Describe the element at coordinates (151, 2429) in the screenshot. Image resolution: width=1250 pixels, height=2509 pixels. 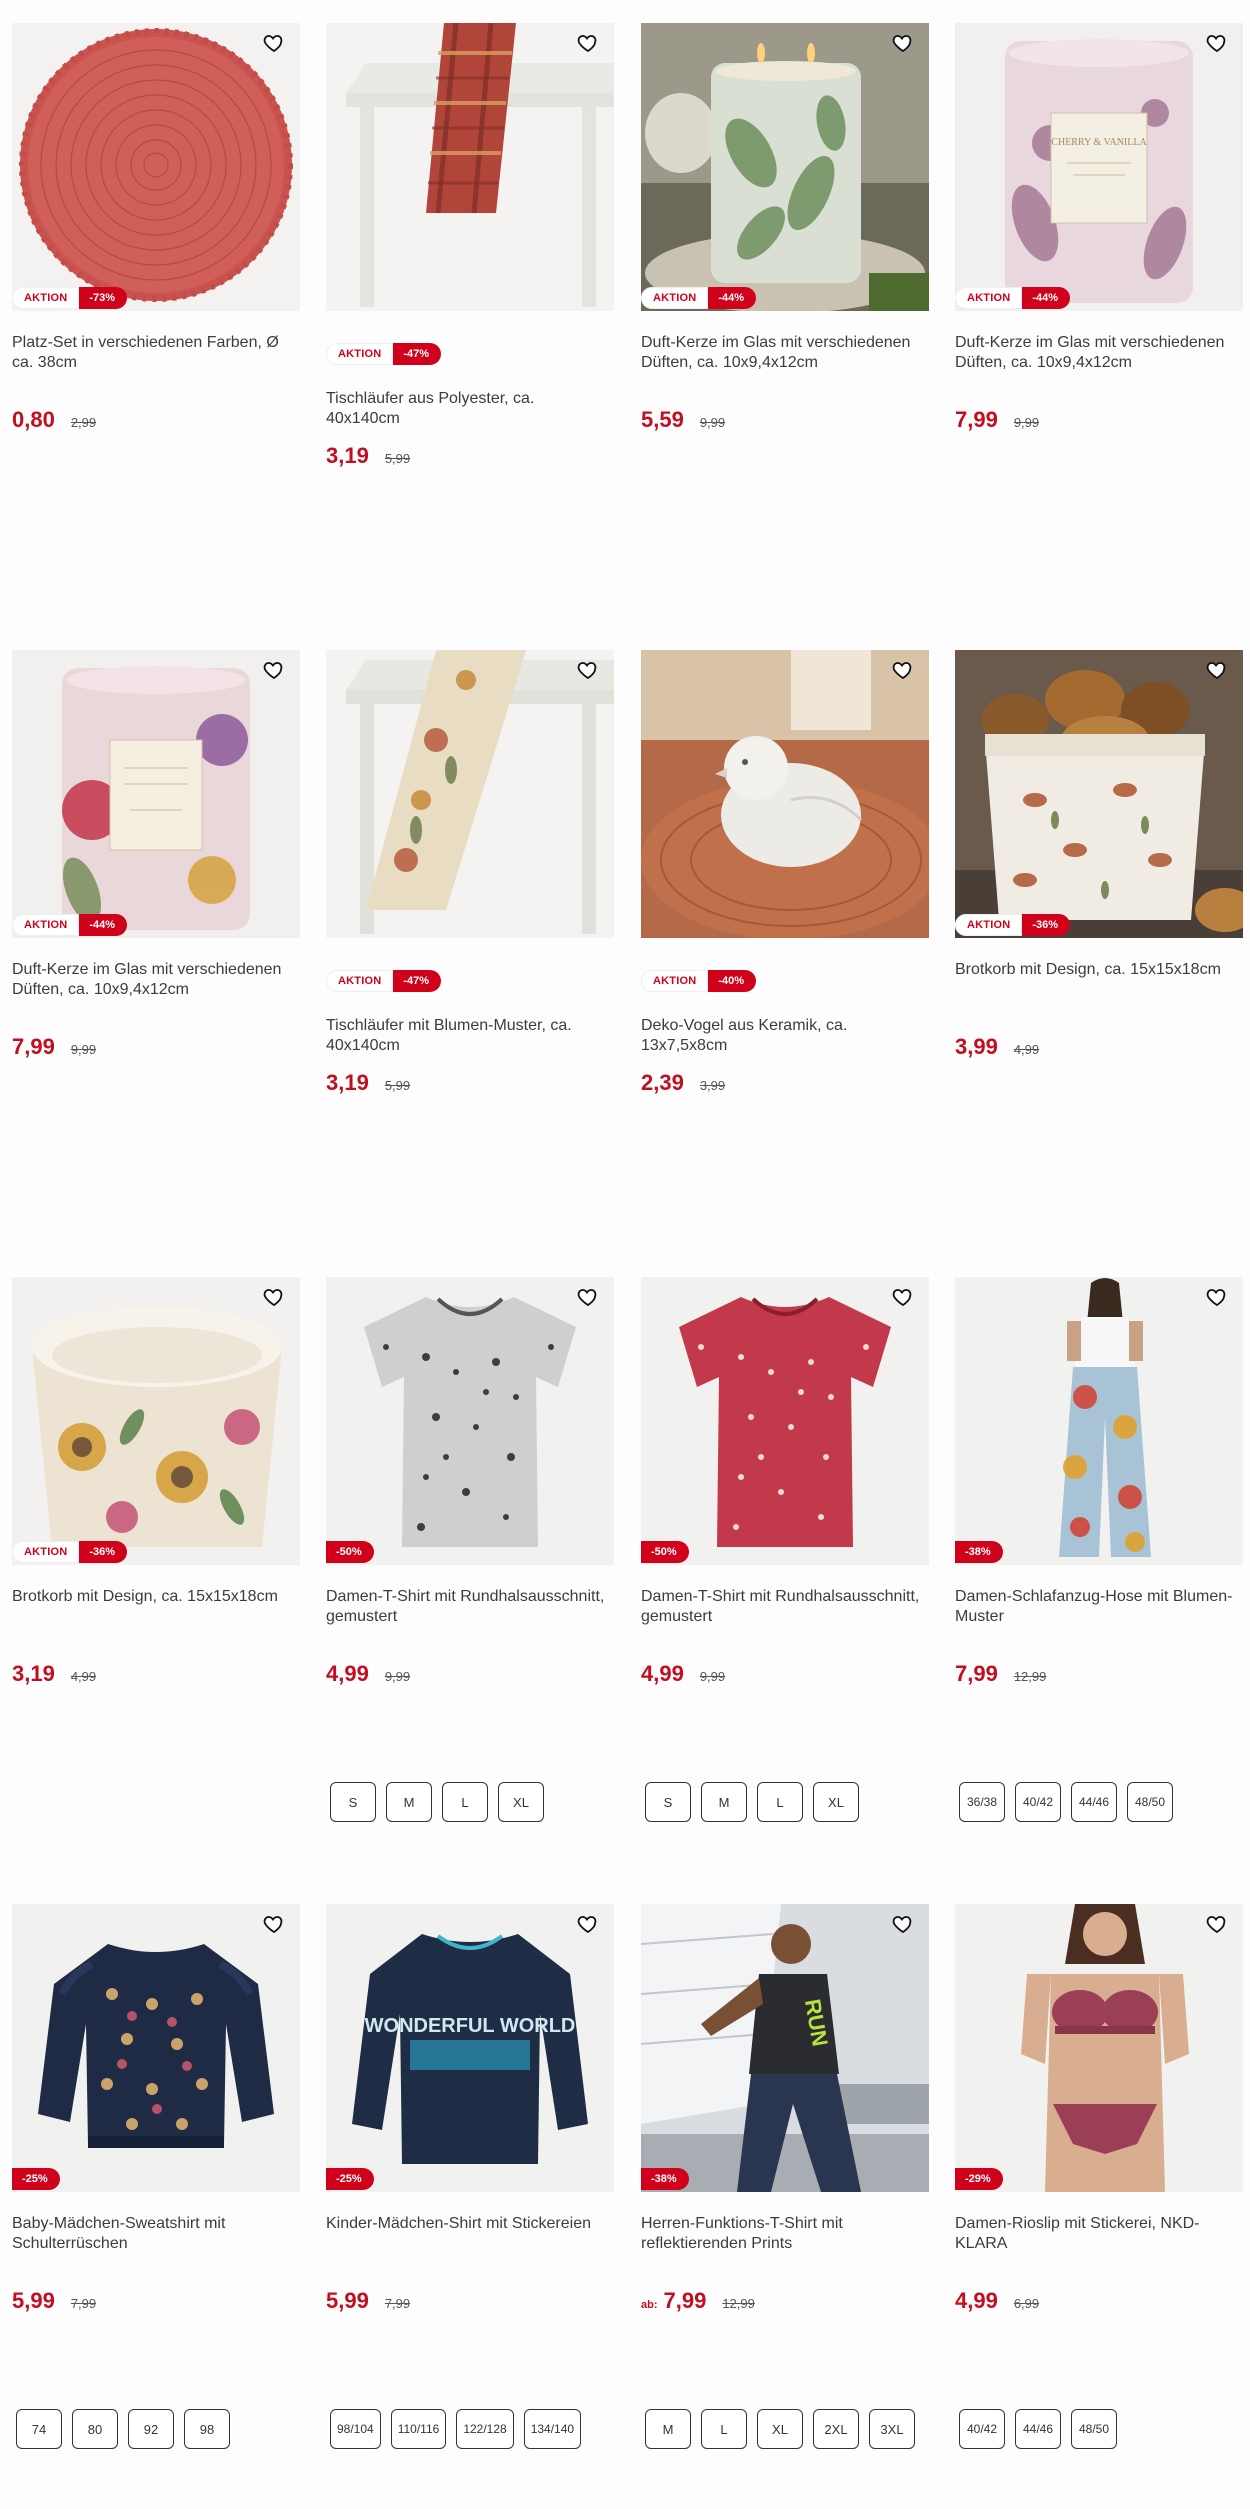
I see `size-option: 92` at that location.